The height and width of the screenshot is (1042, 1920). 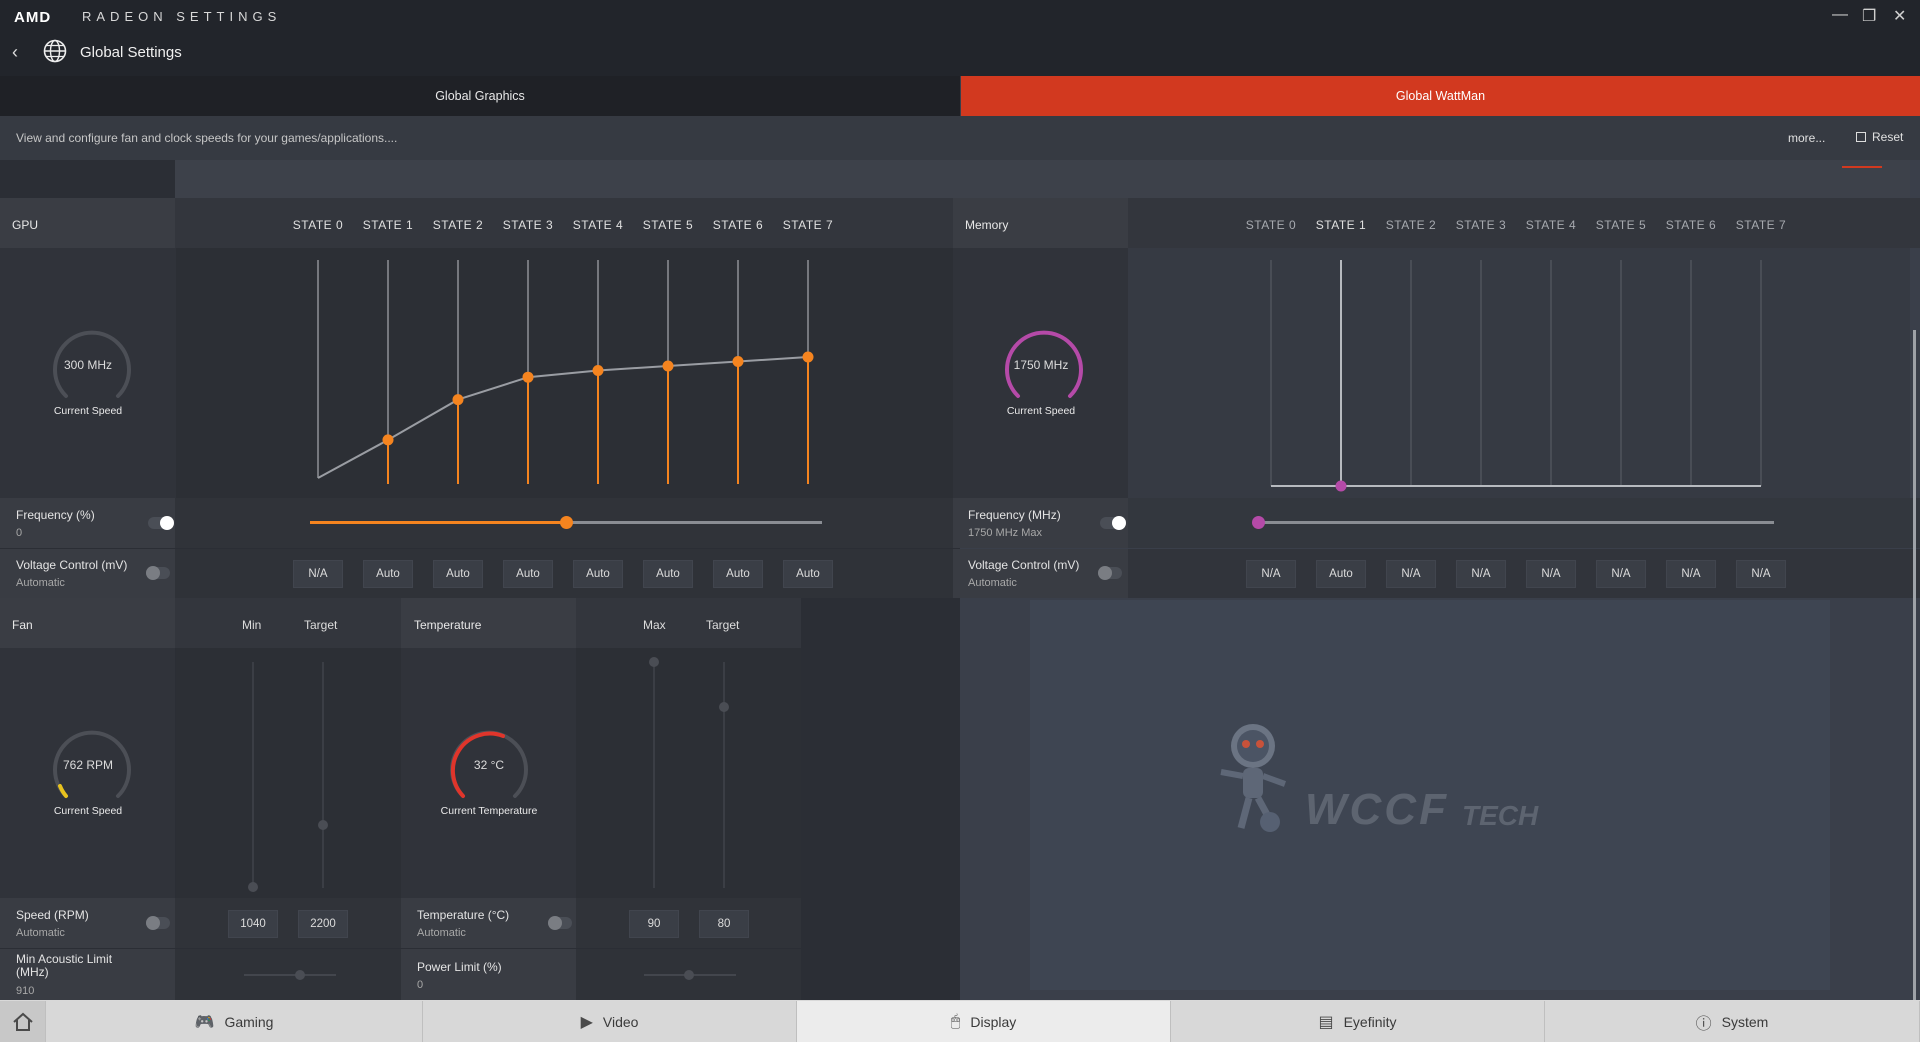 What do you see at coordinates (234, 1021) in the screenshot?
I see `nav-gaming: 🎮 Gaming` at bounding box center [234, 1021].